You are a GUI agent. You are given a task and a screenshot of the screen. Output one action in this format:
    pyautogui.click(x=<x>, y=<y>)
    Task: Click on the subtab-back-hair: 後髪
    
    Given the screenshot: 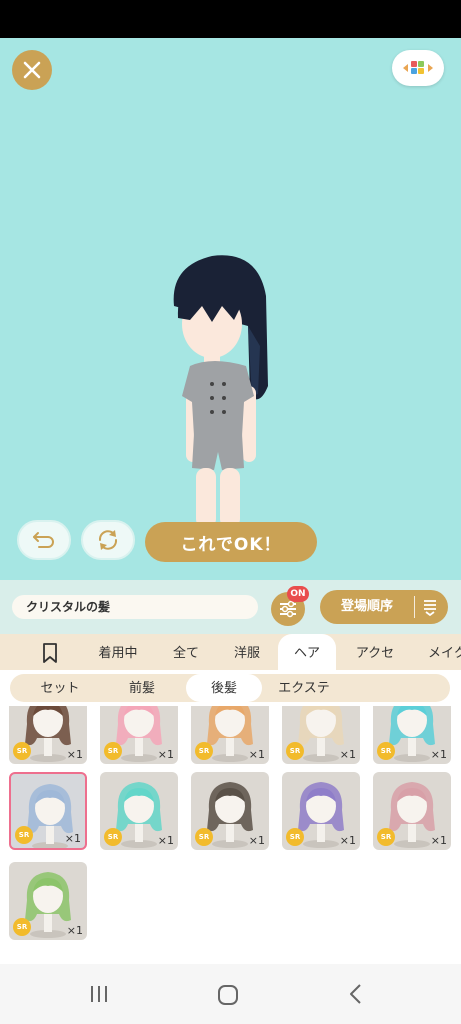 What is the action you would take?
    pyautogui.click(x=224, y=688)
    